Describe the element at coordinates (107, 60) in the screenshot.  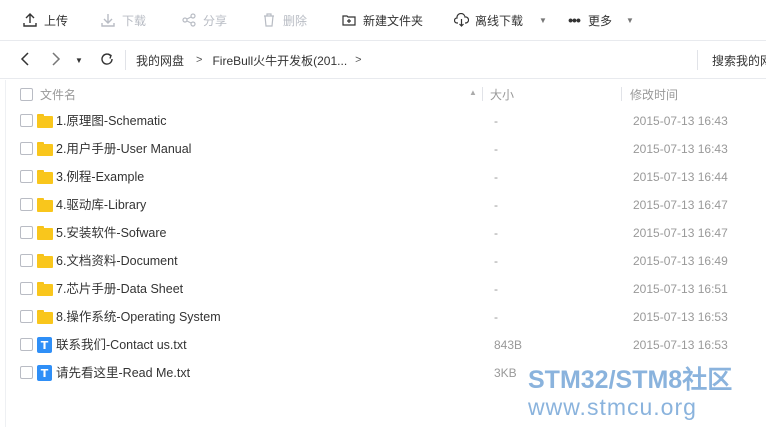
I see `refresh-button` at that location.